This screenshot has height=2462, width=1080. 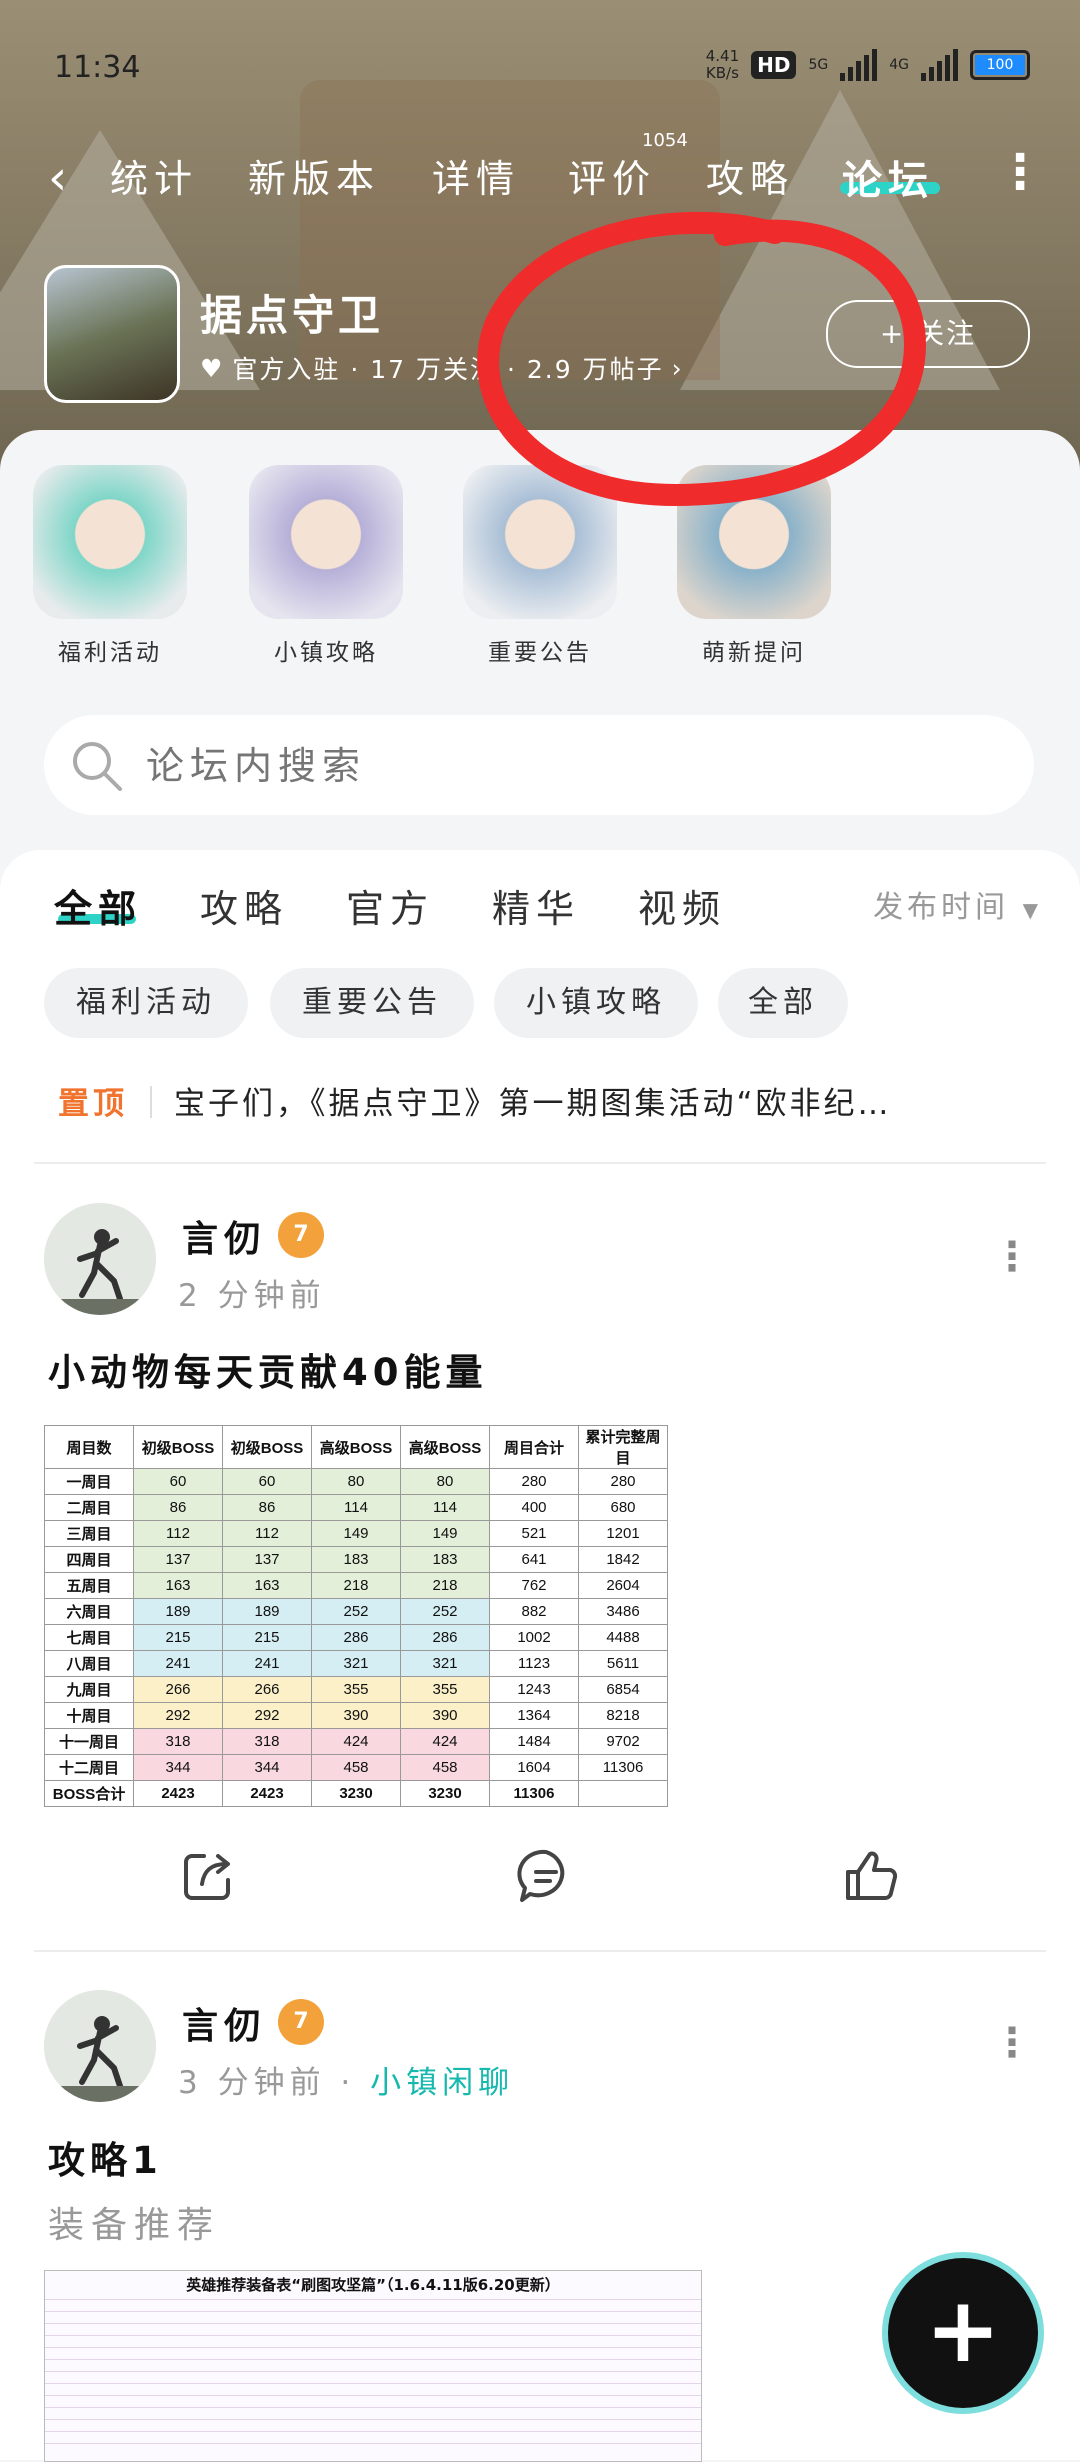 What do you see at coordinates (57, 178) in the screenshot?
I see `back-chevron-icon: ‹` at bounding box center [57, 178].